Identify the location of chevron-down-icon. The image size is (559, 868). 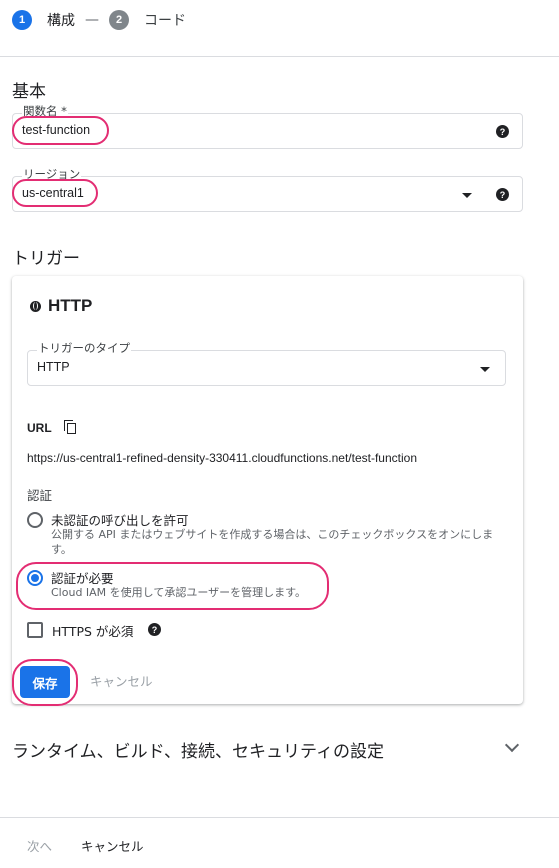
(512, 745).